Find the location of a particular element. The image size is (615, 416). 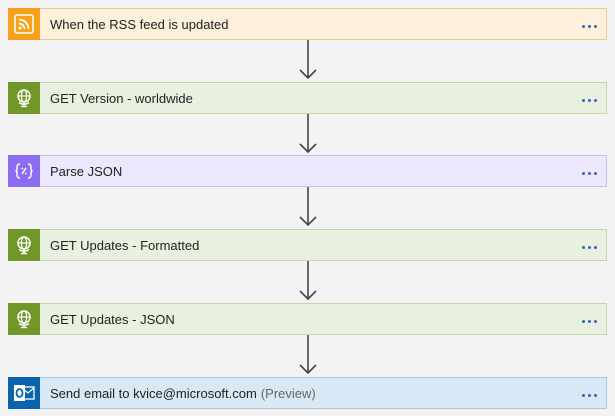

step-title: GET Updates - Formatted is located at coordinates (125, 245).